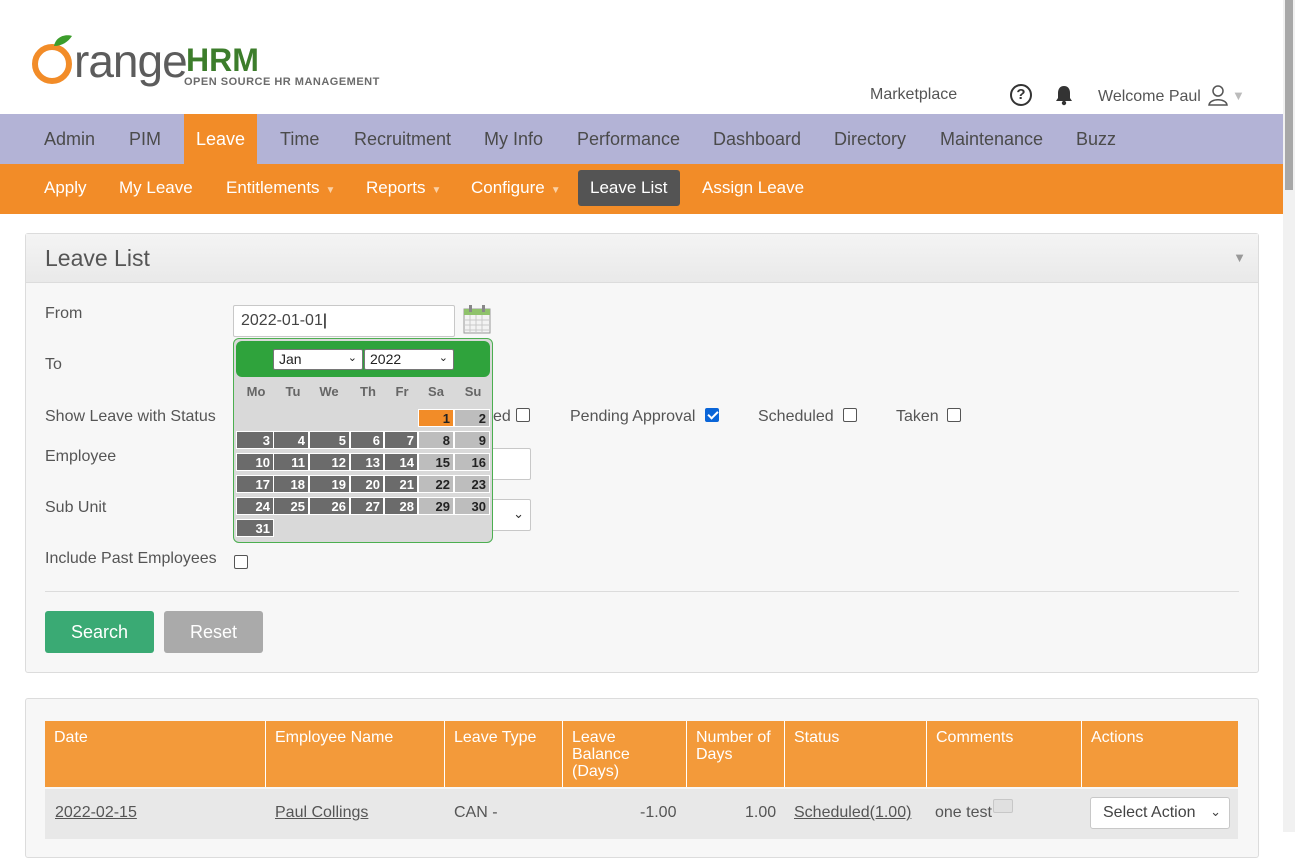 This screenshot has width=1295, height=858. Describe the element at coordinates (318, 359) in the screenshot. I see `month-select: Jan ⌄` at that location.